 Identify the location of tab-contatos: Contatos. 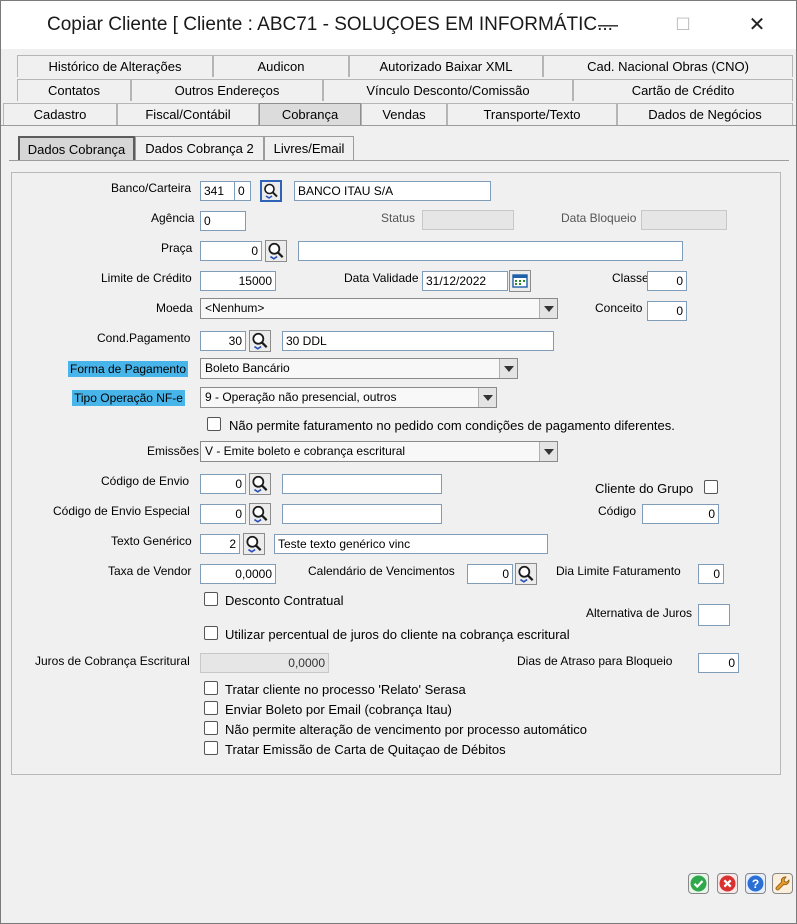
(74, 90).